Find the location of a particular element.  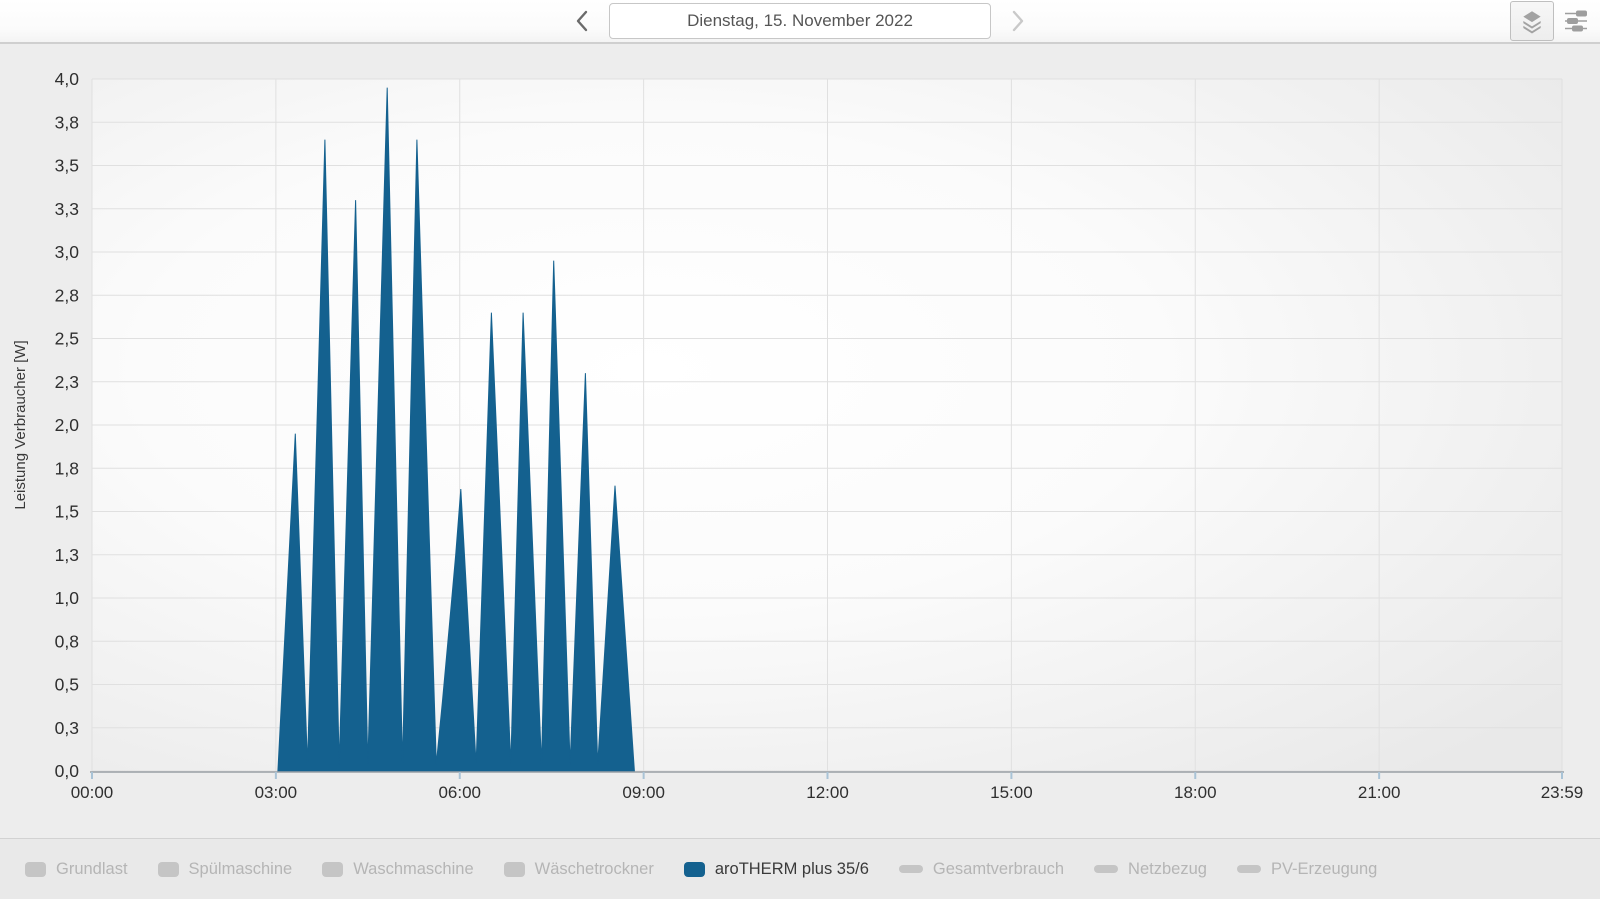

legend-label: Grundlast is located at coordinates (92, 868).